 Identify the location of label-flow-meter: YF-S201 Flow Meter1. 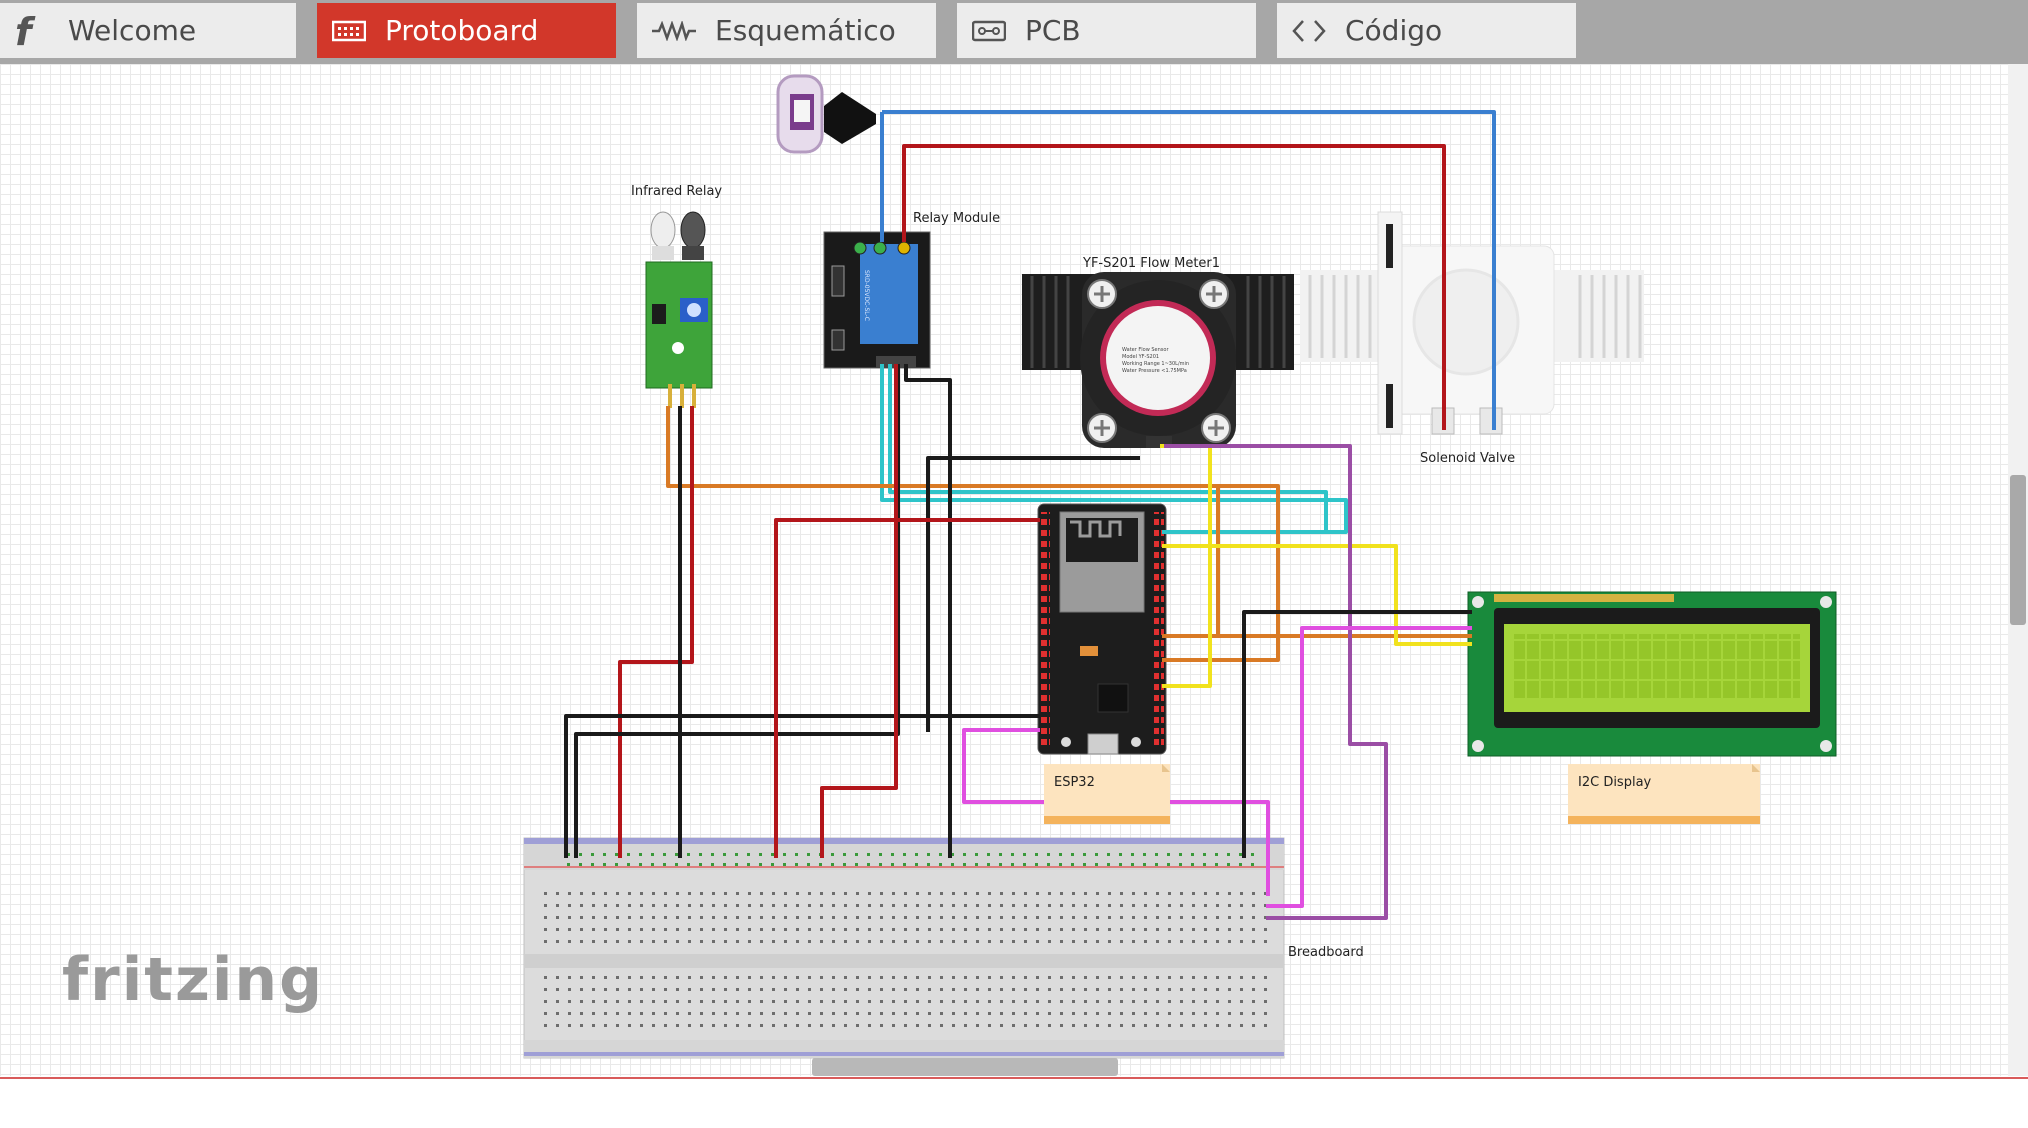
(1151, 263).